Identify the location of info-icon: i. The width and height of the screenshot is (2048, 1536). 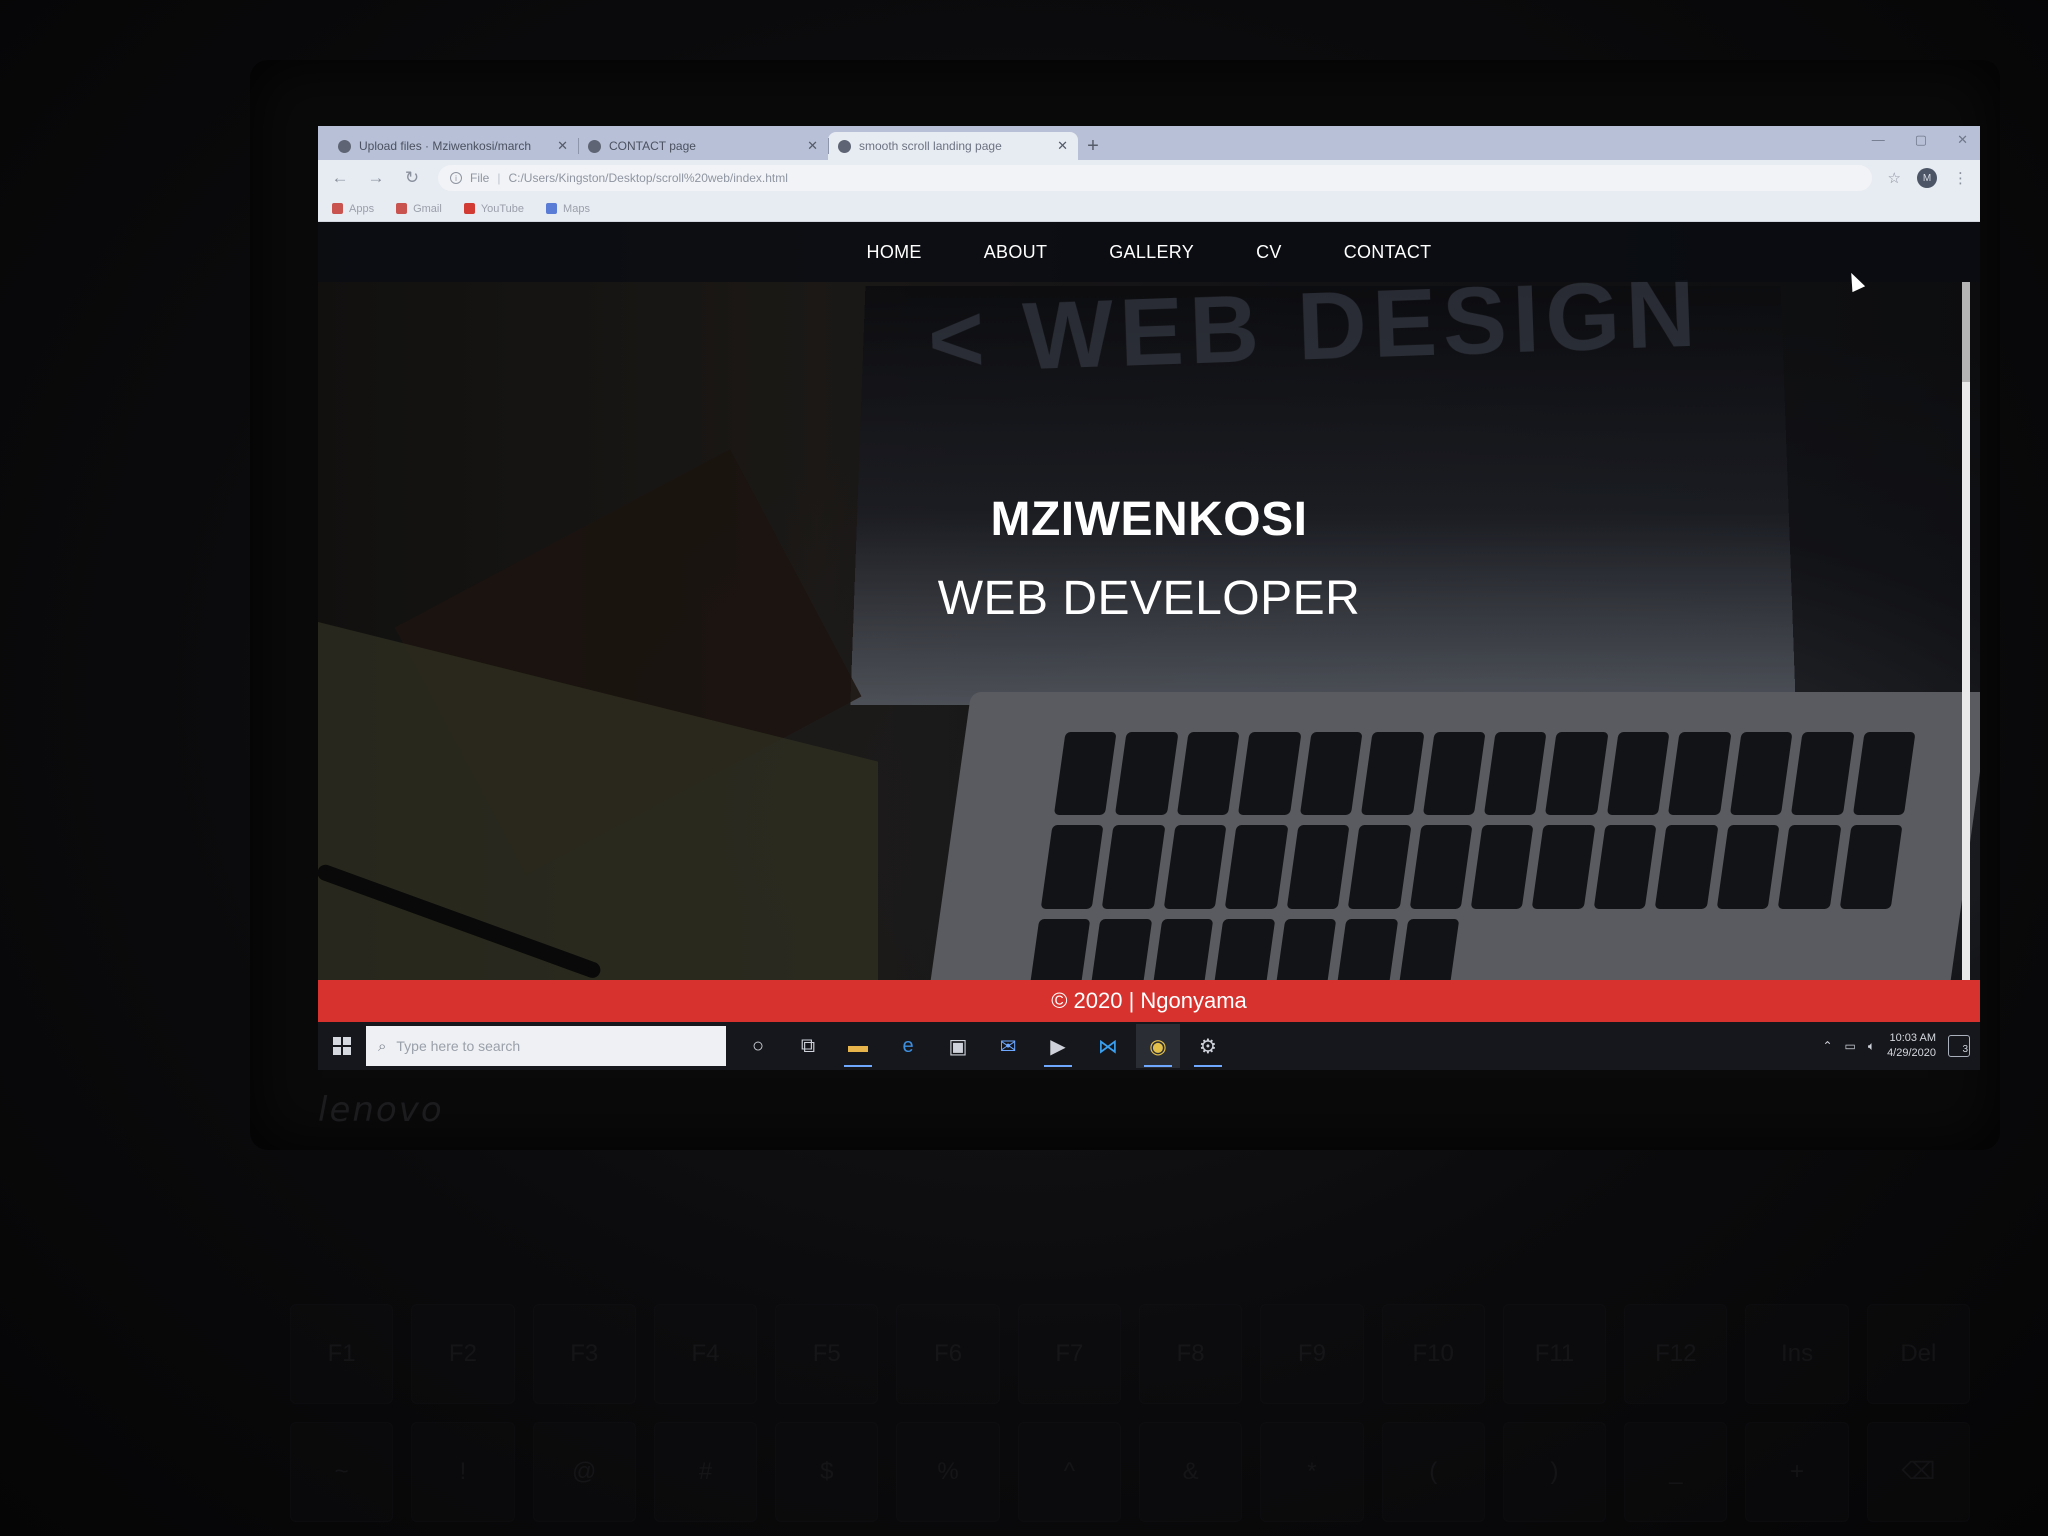
(456, 178).